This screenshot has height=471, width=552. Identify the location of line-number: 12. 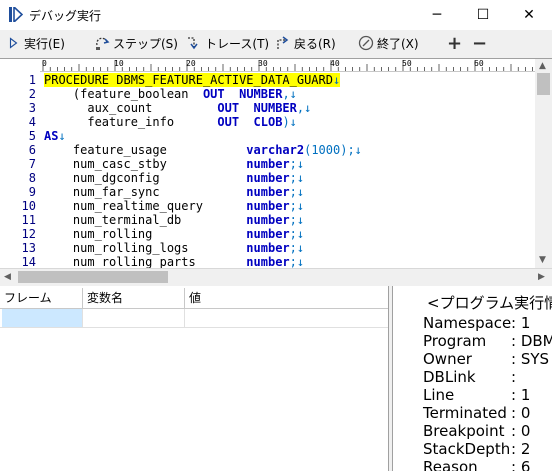
(18, 234).